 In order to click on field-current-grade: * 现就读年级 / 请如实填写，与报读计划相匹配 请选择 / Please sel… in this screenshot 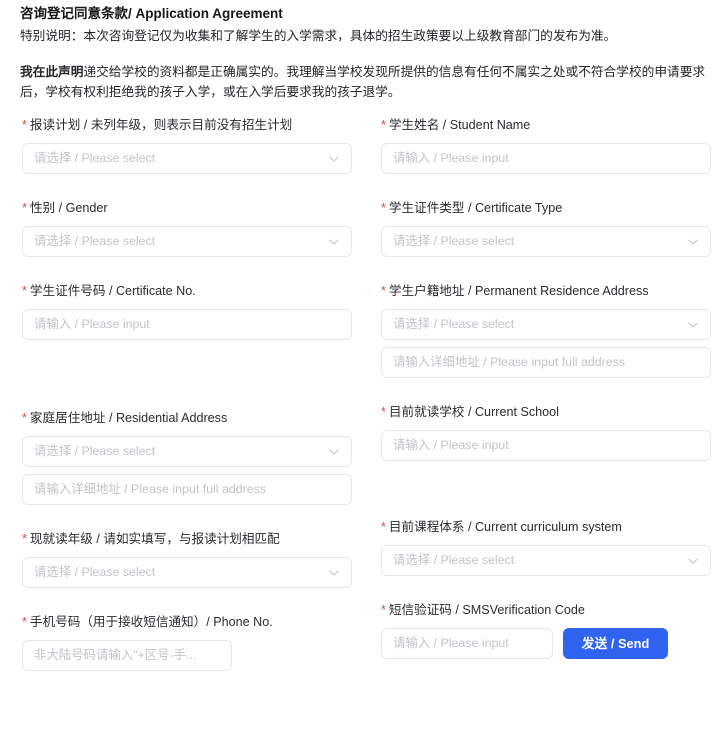, I will do `click(187, 559)`.